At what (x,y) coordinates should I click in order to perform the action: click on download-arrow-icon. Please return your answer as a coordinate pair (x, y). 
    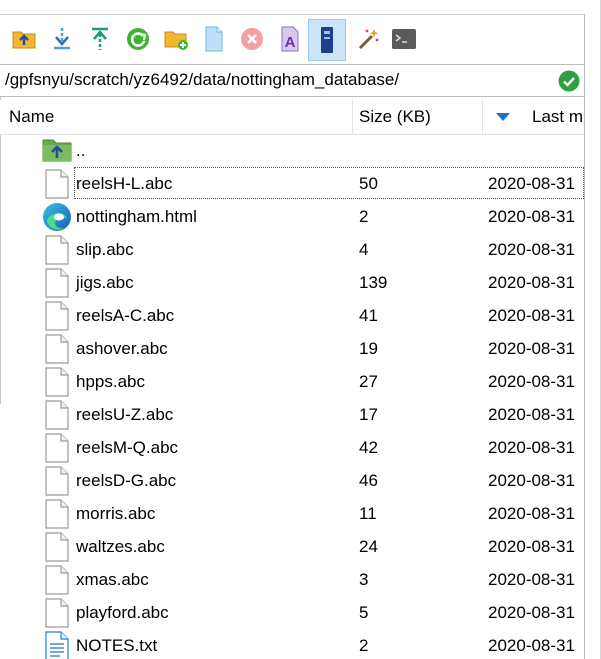
    Looking at the image, I should click on (62, 39).